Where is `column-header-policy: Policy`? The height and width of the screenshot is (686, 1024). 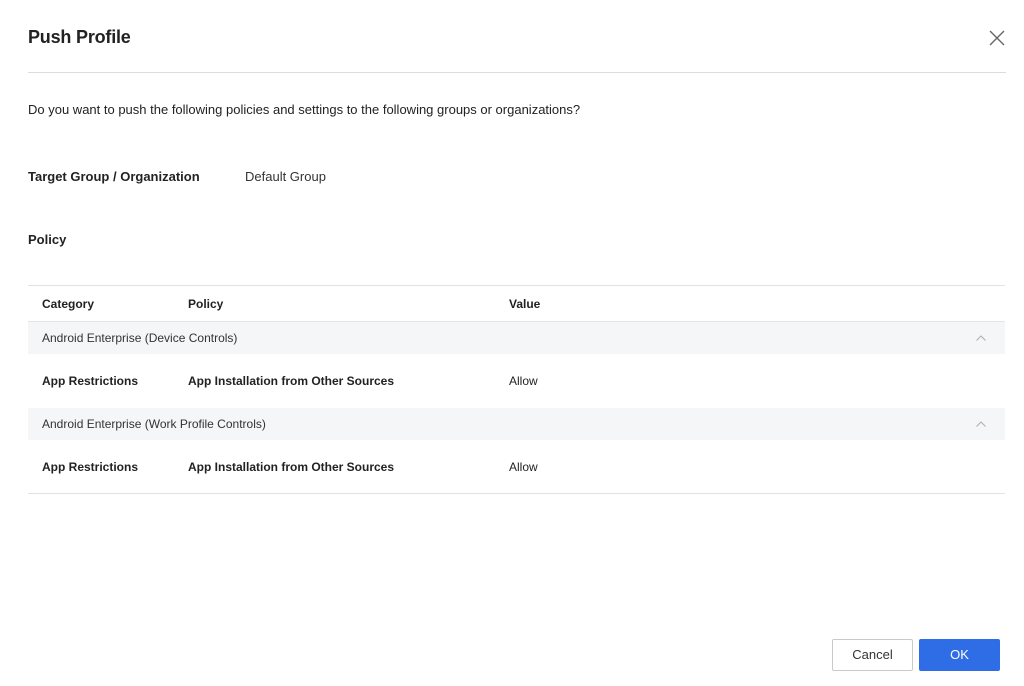
column-header-policy: Policy is located at coordinates (206, 304).